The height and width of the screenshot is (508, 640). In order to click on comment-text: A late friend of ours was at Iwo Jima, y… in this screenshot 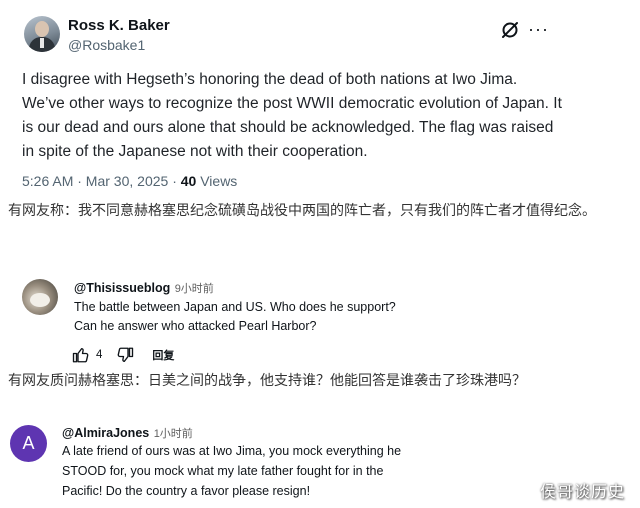, I will do `click(272, 471)`.